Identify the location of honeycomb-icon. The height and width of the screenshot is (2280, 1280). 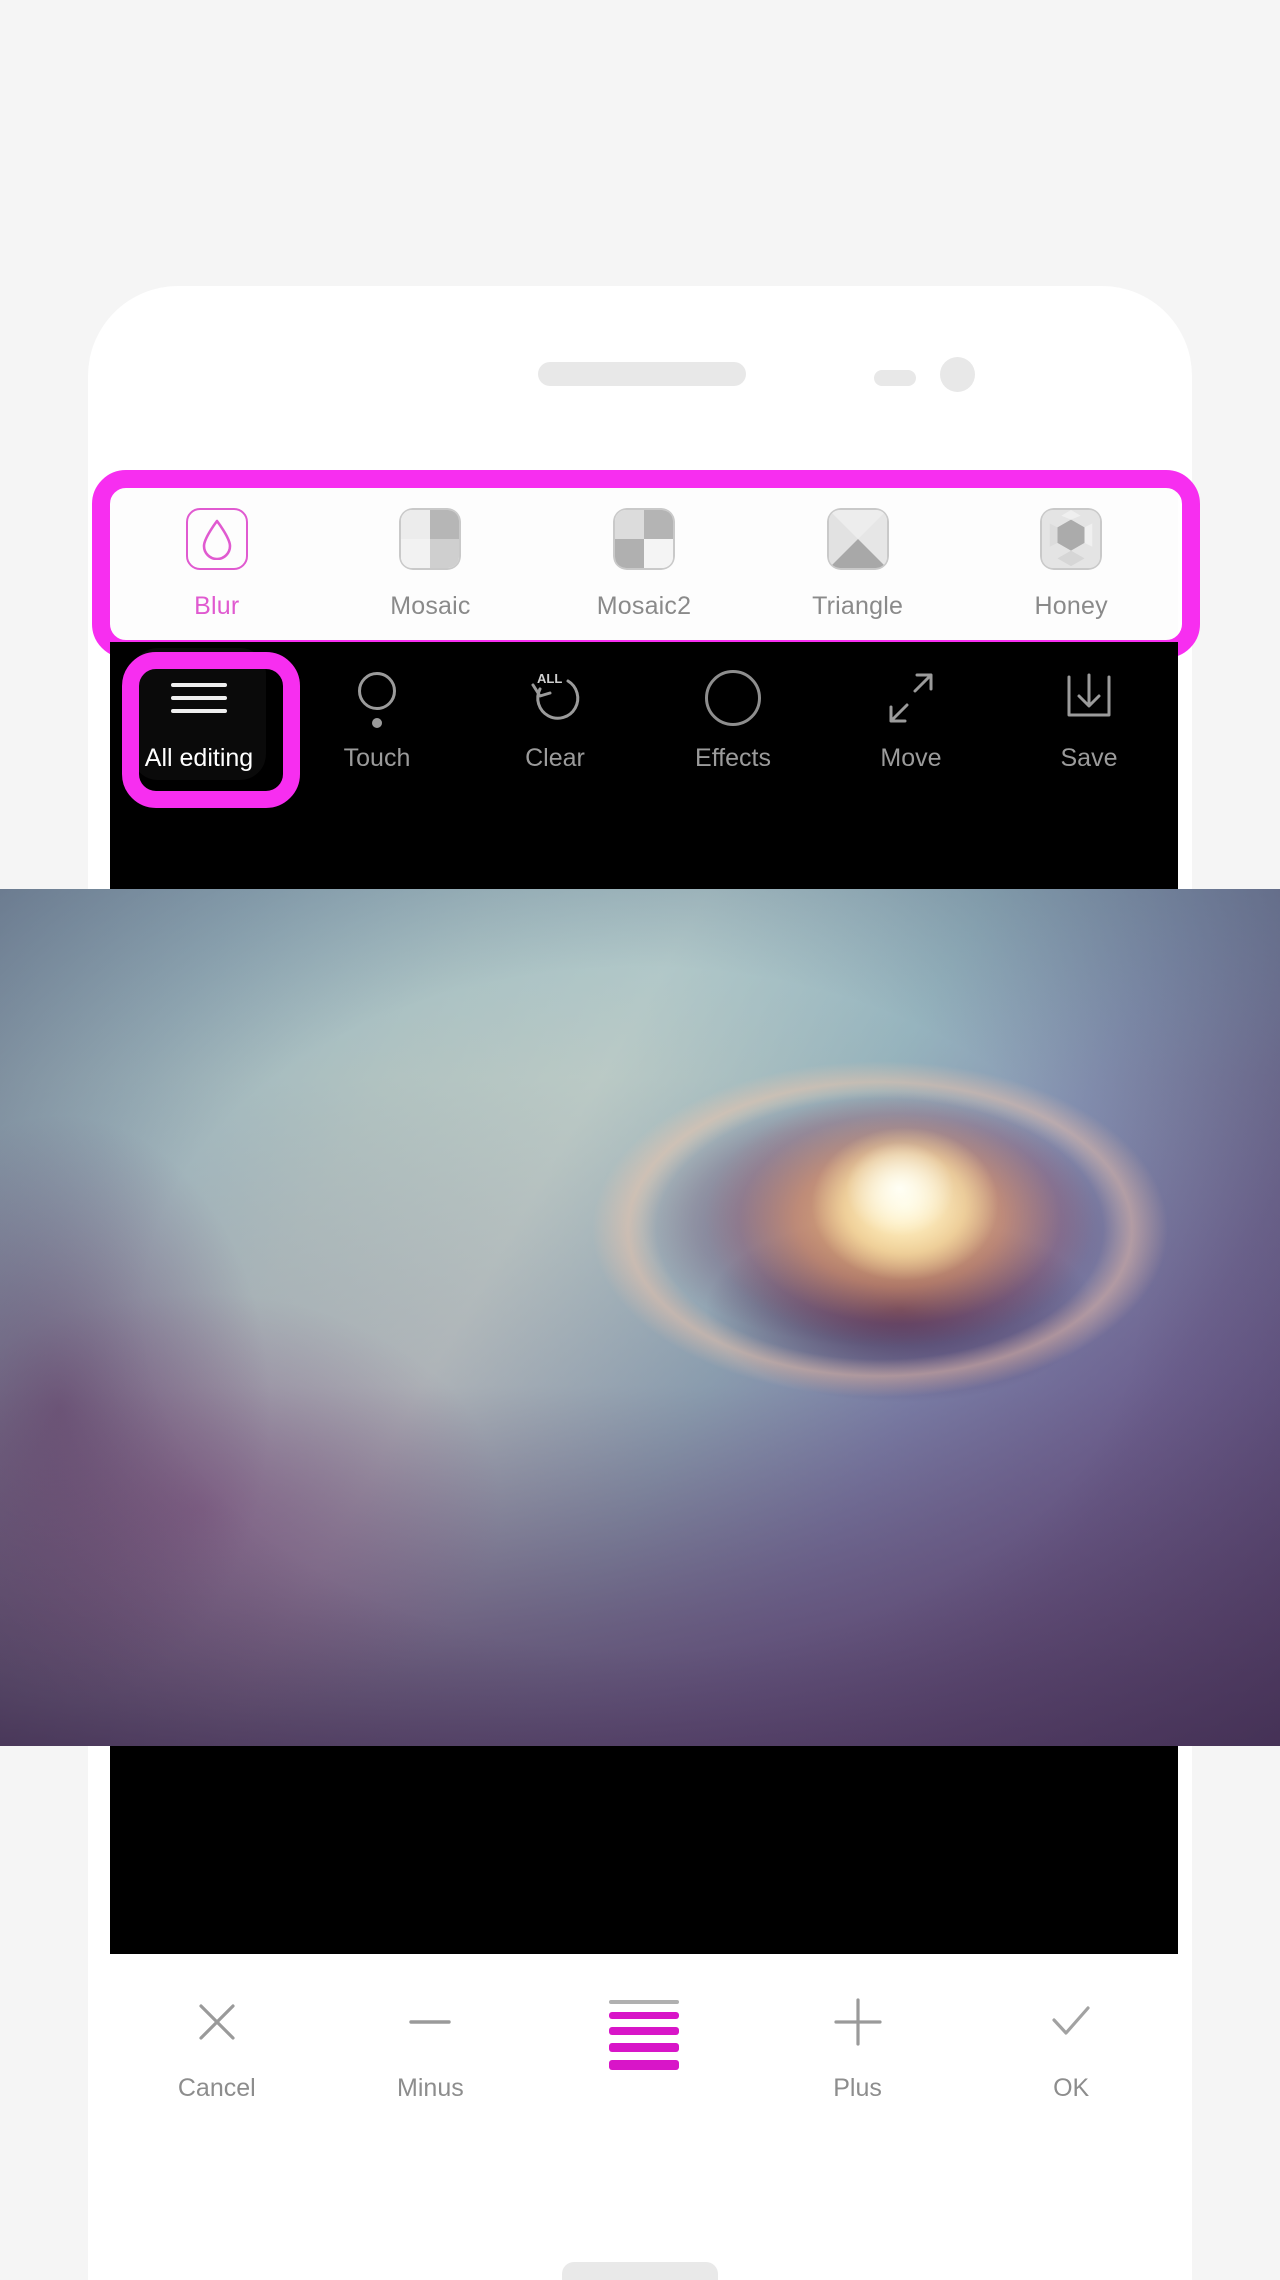
(1071, 539).